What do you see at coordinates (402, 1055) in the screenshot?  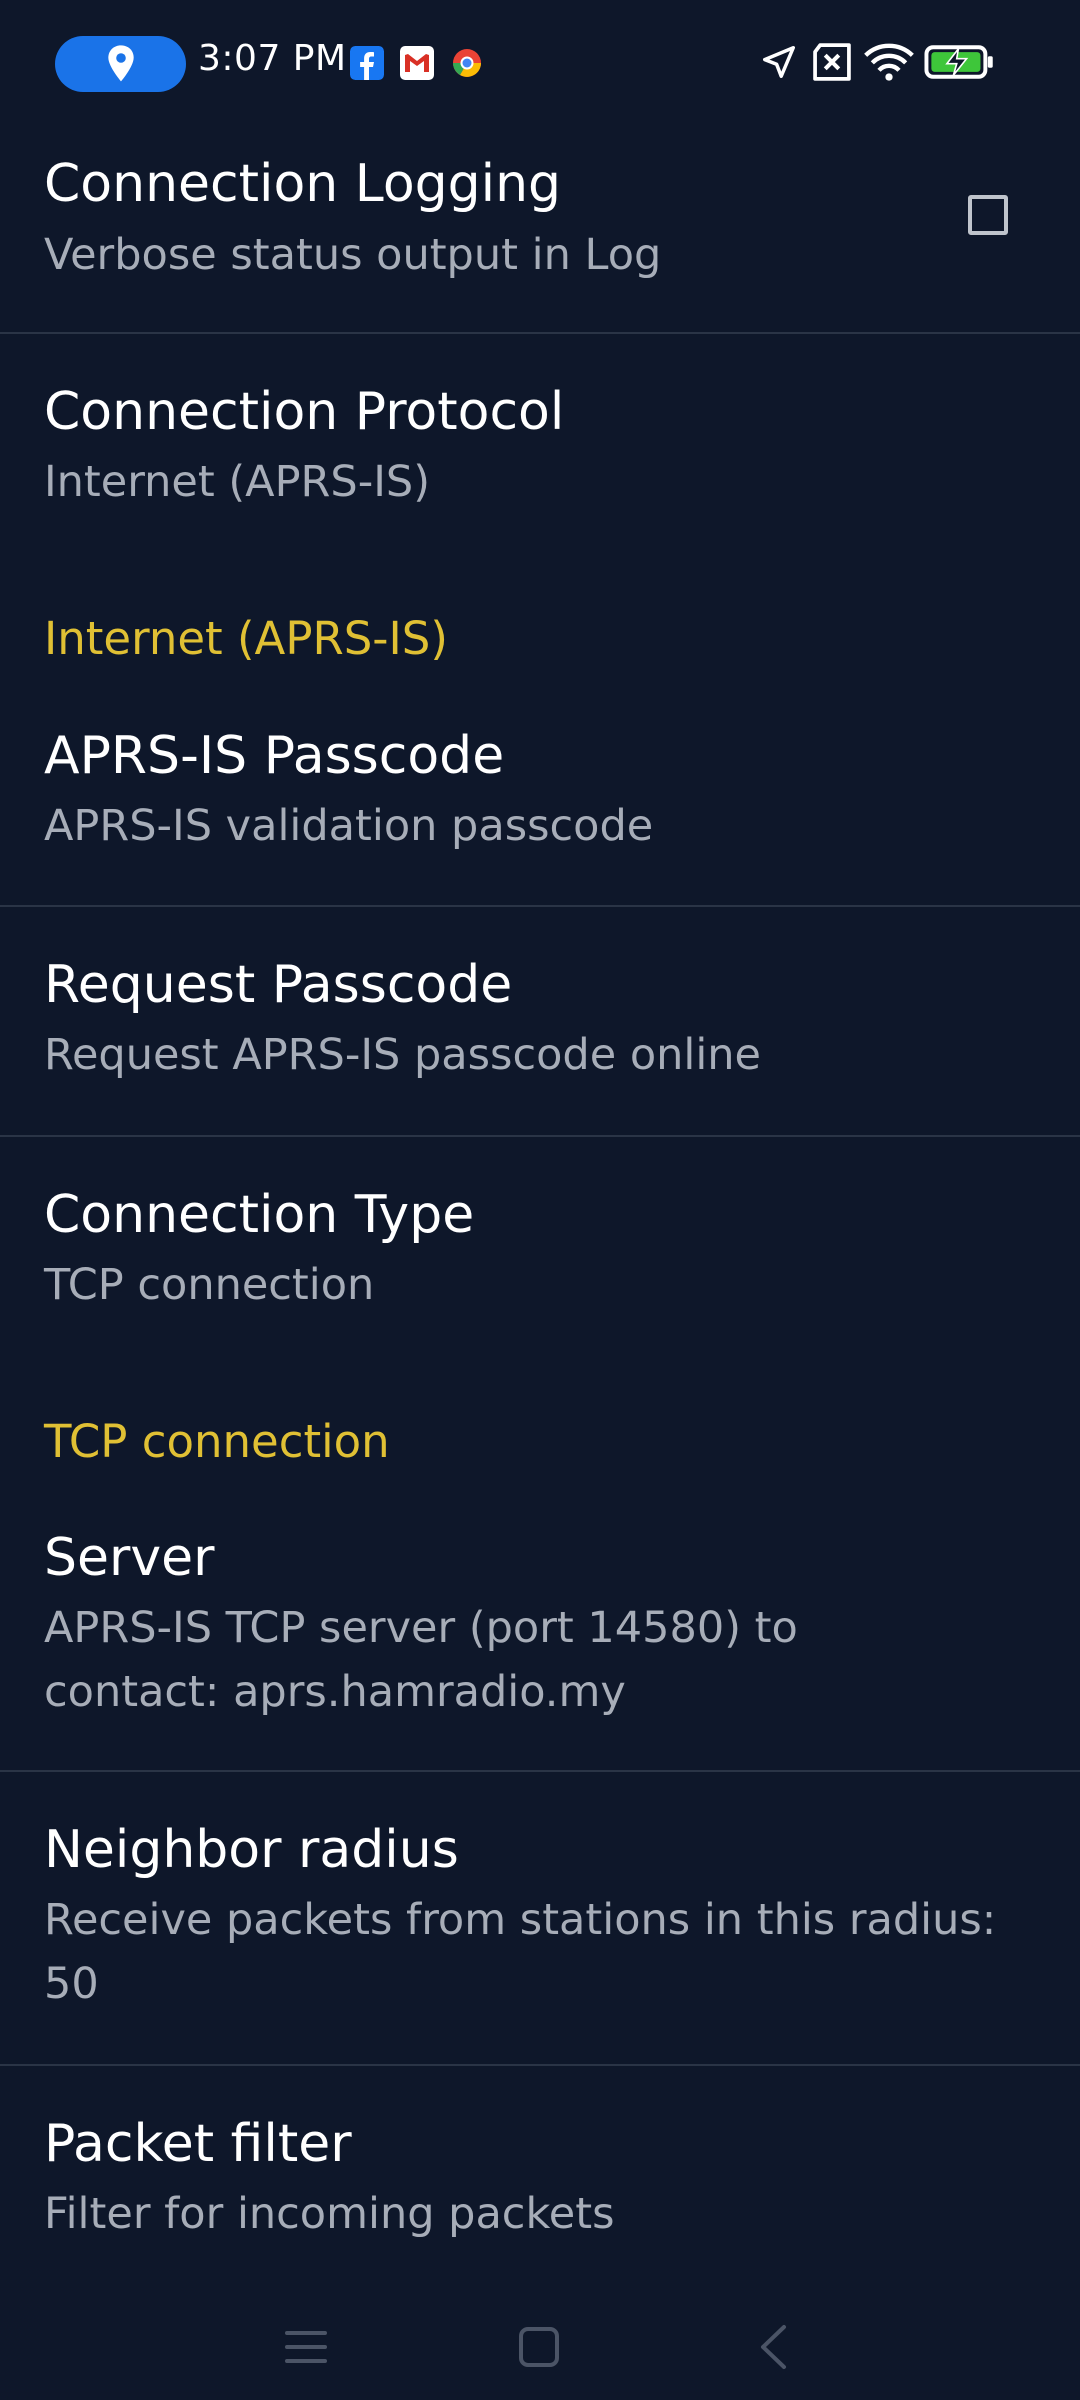 I see `pref-summary: Request APRS-IS passcode online` at bounding box center [402, 1055].